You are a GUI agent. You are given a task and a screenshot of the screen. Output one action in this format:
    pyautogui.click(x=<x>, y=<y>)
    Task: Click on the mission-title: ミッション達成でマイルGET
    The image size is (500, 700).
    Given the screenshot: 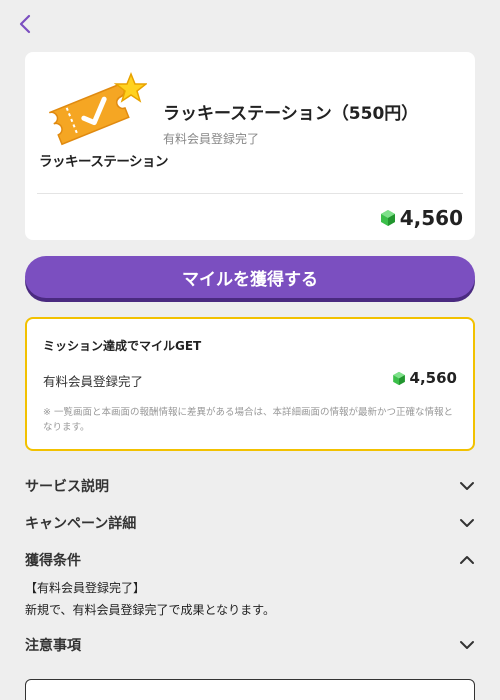 What is the action you would take?
    pyautogui.click(x=122, y=346)
    